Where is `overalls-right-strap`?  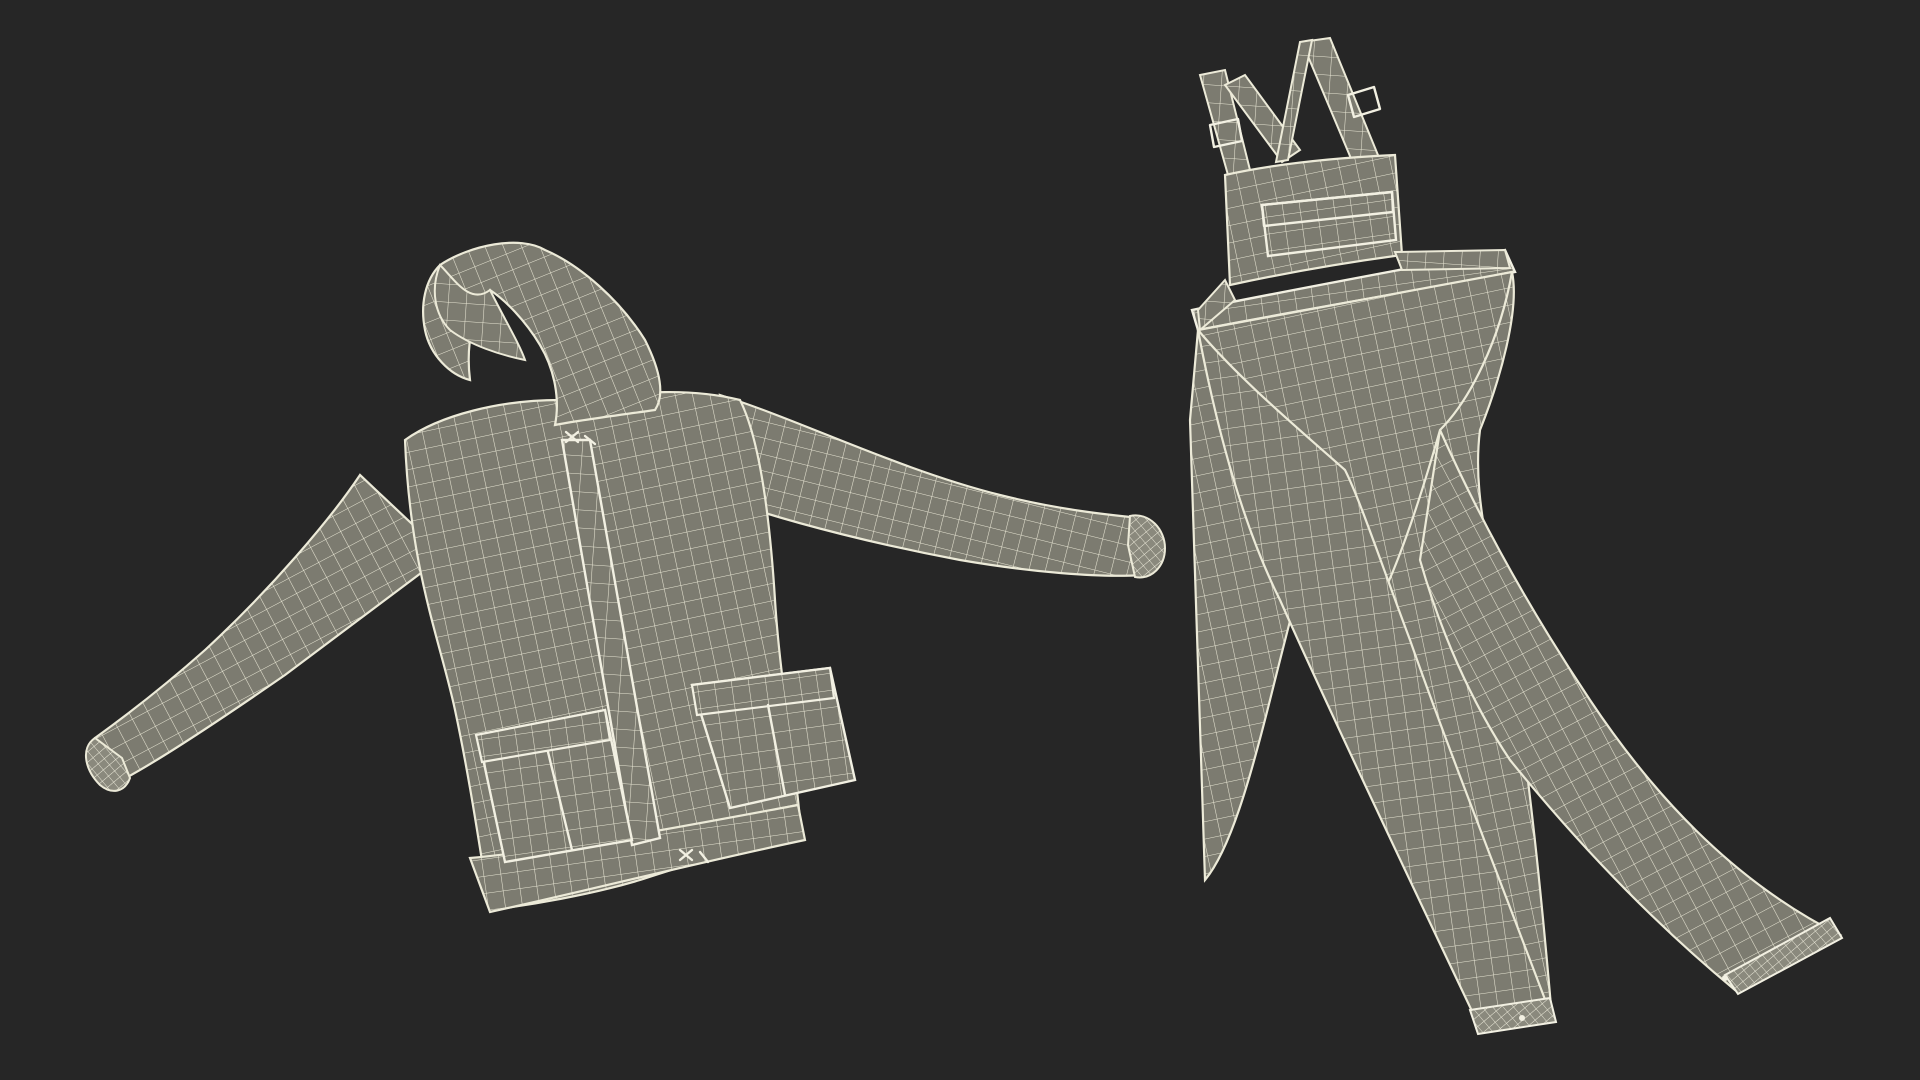 overalls-right-strap is located at coordinates (1341, 103).